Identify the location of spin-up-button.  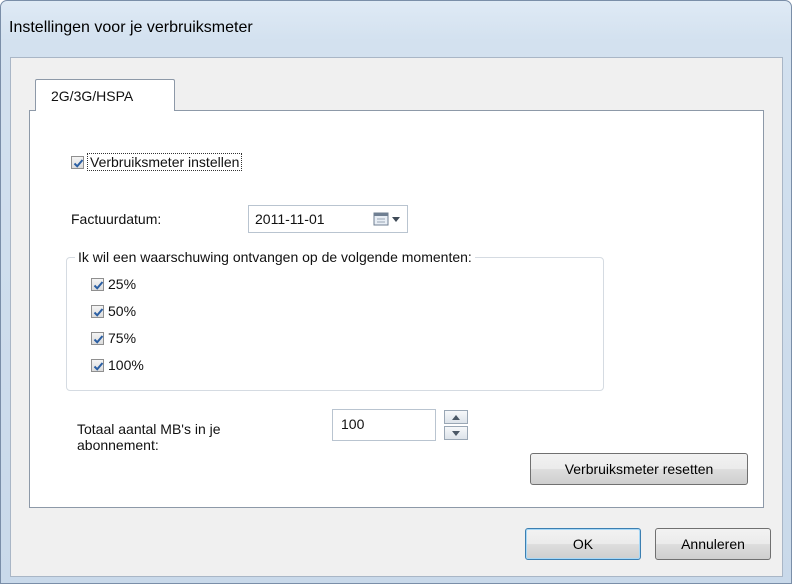
(456, 417).